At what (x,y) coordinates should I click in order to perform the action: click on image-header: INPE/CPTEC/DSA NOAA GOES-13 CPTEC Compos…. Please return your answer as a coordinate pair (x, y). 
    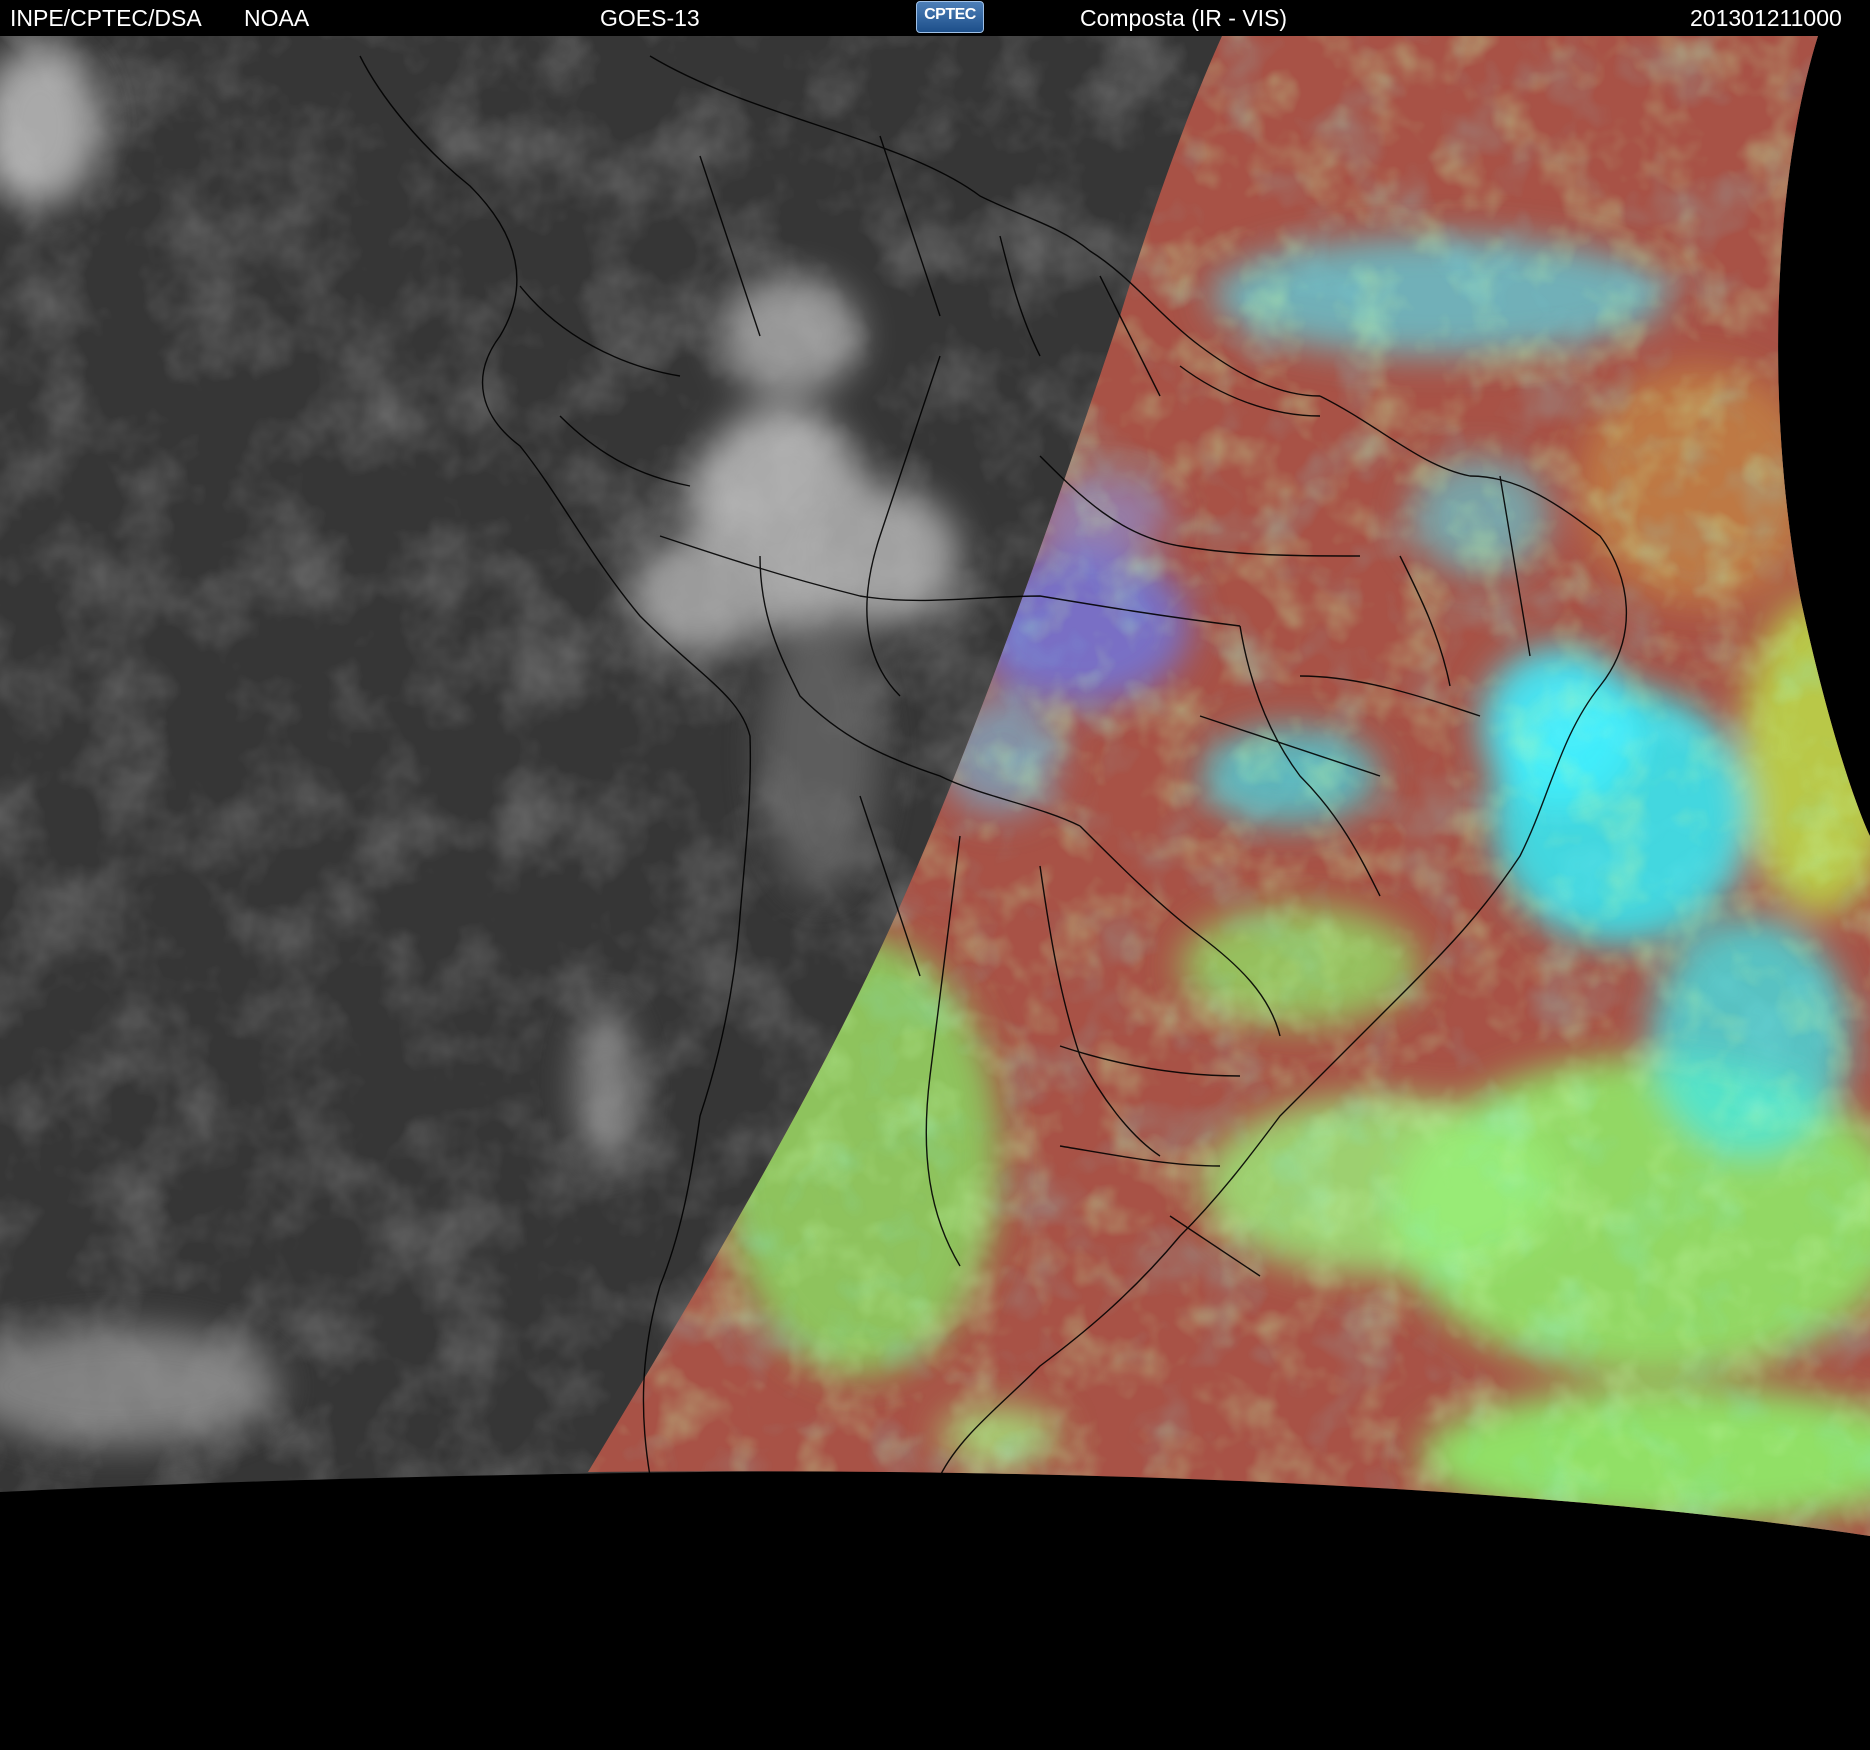
    Looking at the image, I should click on (935, 18).